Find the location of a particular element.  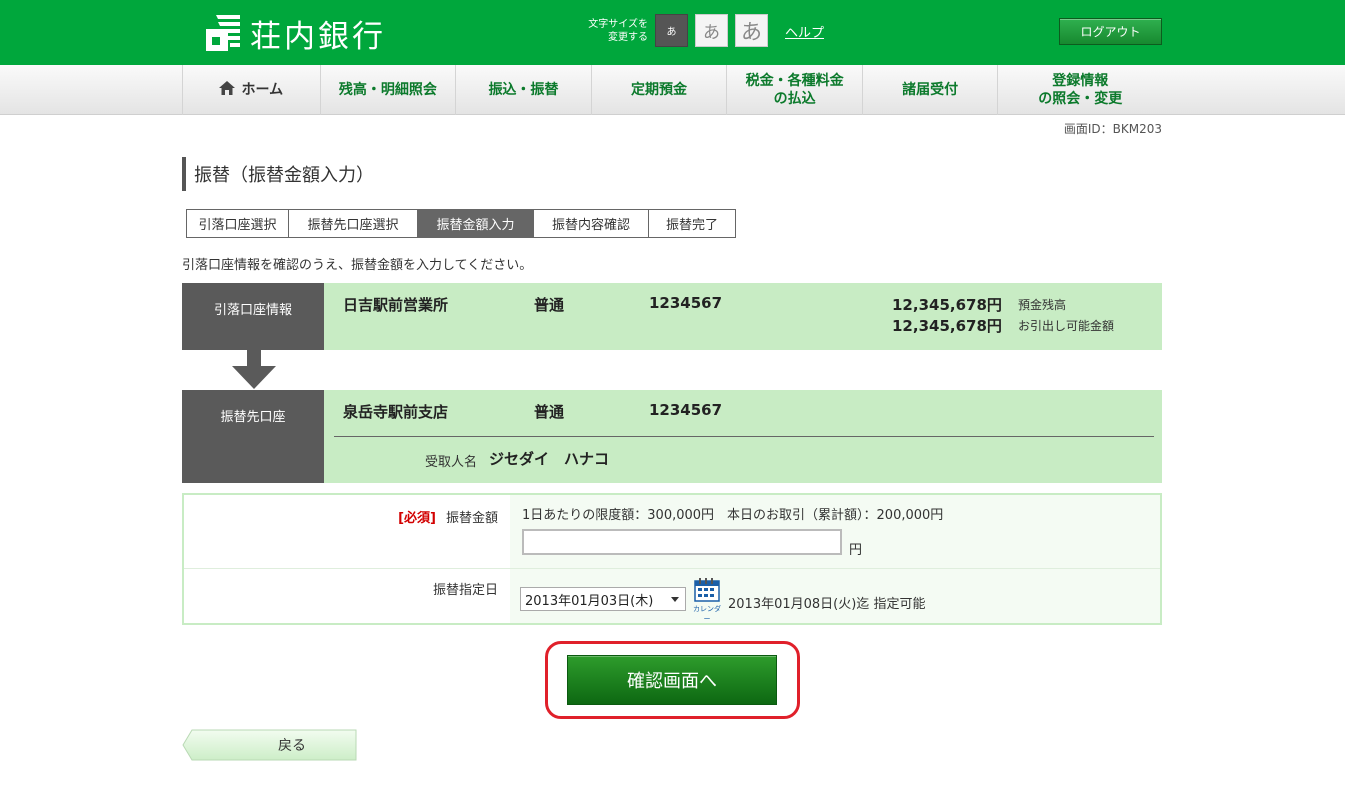

confirm-button: 確認画面へ is located at coordinates (672, 680).